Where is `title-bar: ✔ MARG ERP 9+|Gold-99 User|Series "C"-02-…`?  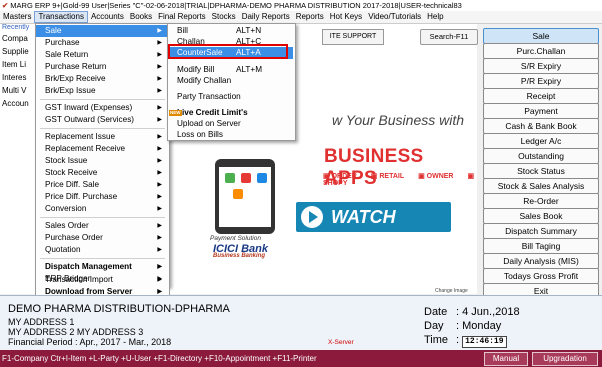
title-bar: ✔ MARG ERP 9+|Gold-99 User|Series "C"-02-… is located at coordinates (301, 5).